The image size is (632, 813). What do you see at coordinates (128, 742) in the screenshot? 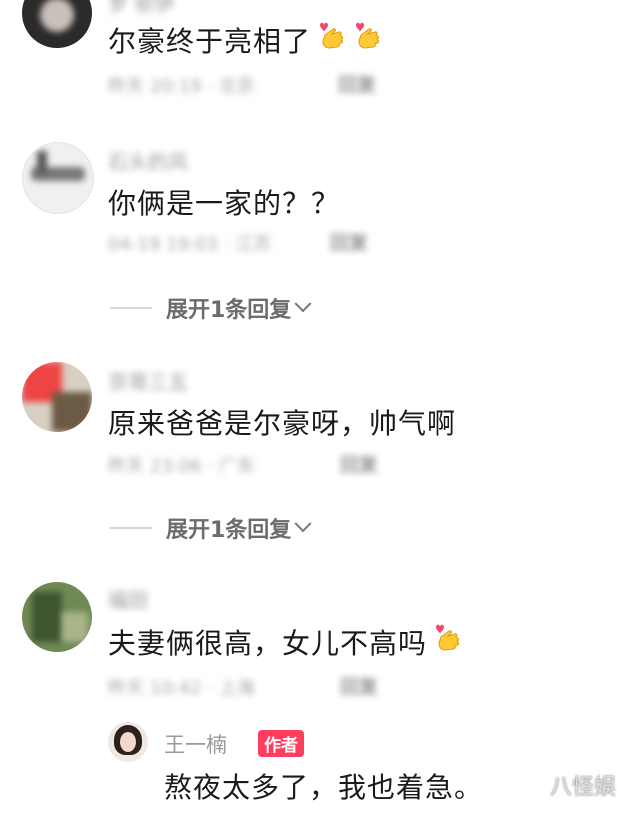
I see `author-avatar` at bounding box center [128, 742].